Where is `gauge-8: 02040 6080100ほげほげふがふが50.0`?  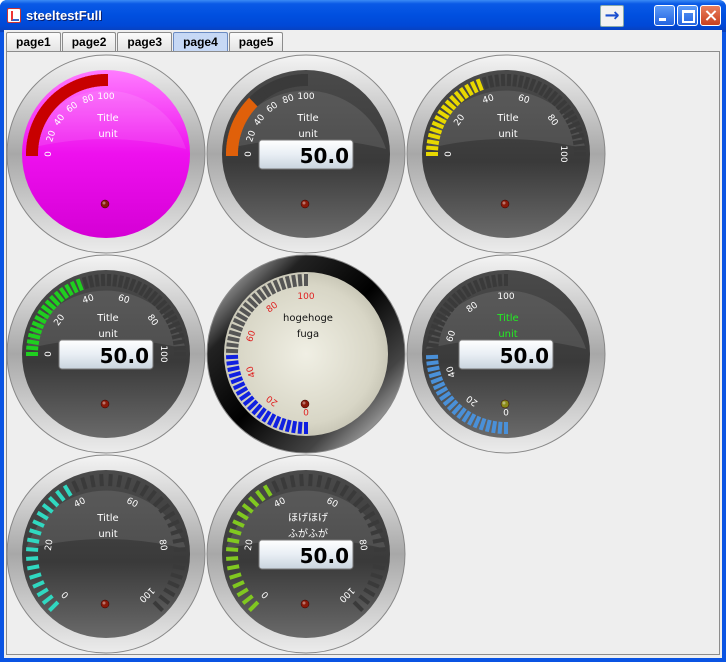 gauge-8: 02040 6080100ほげほげふがふが50.0 is located at coordinates (306, 554).